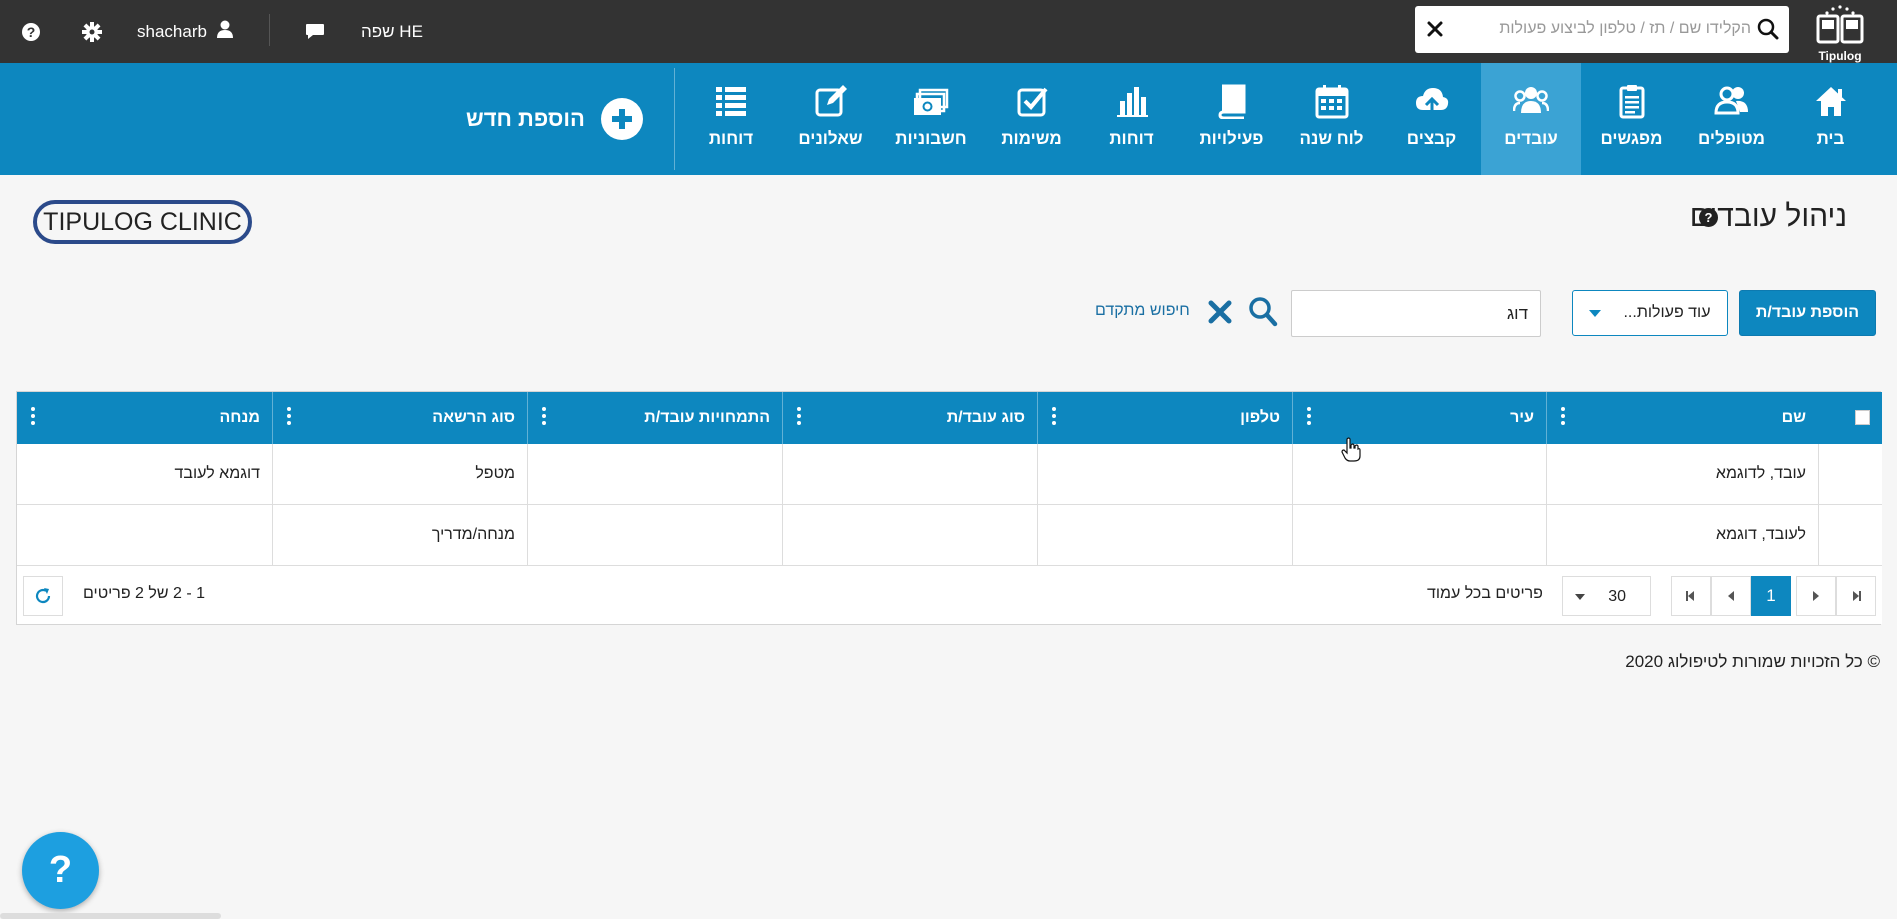  I want to click on topbar-divider, so click(269, 30).